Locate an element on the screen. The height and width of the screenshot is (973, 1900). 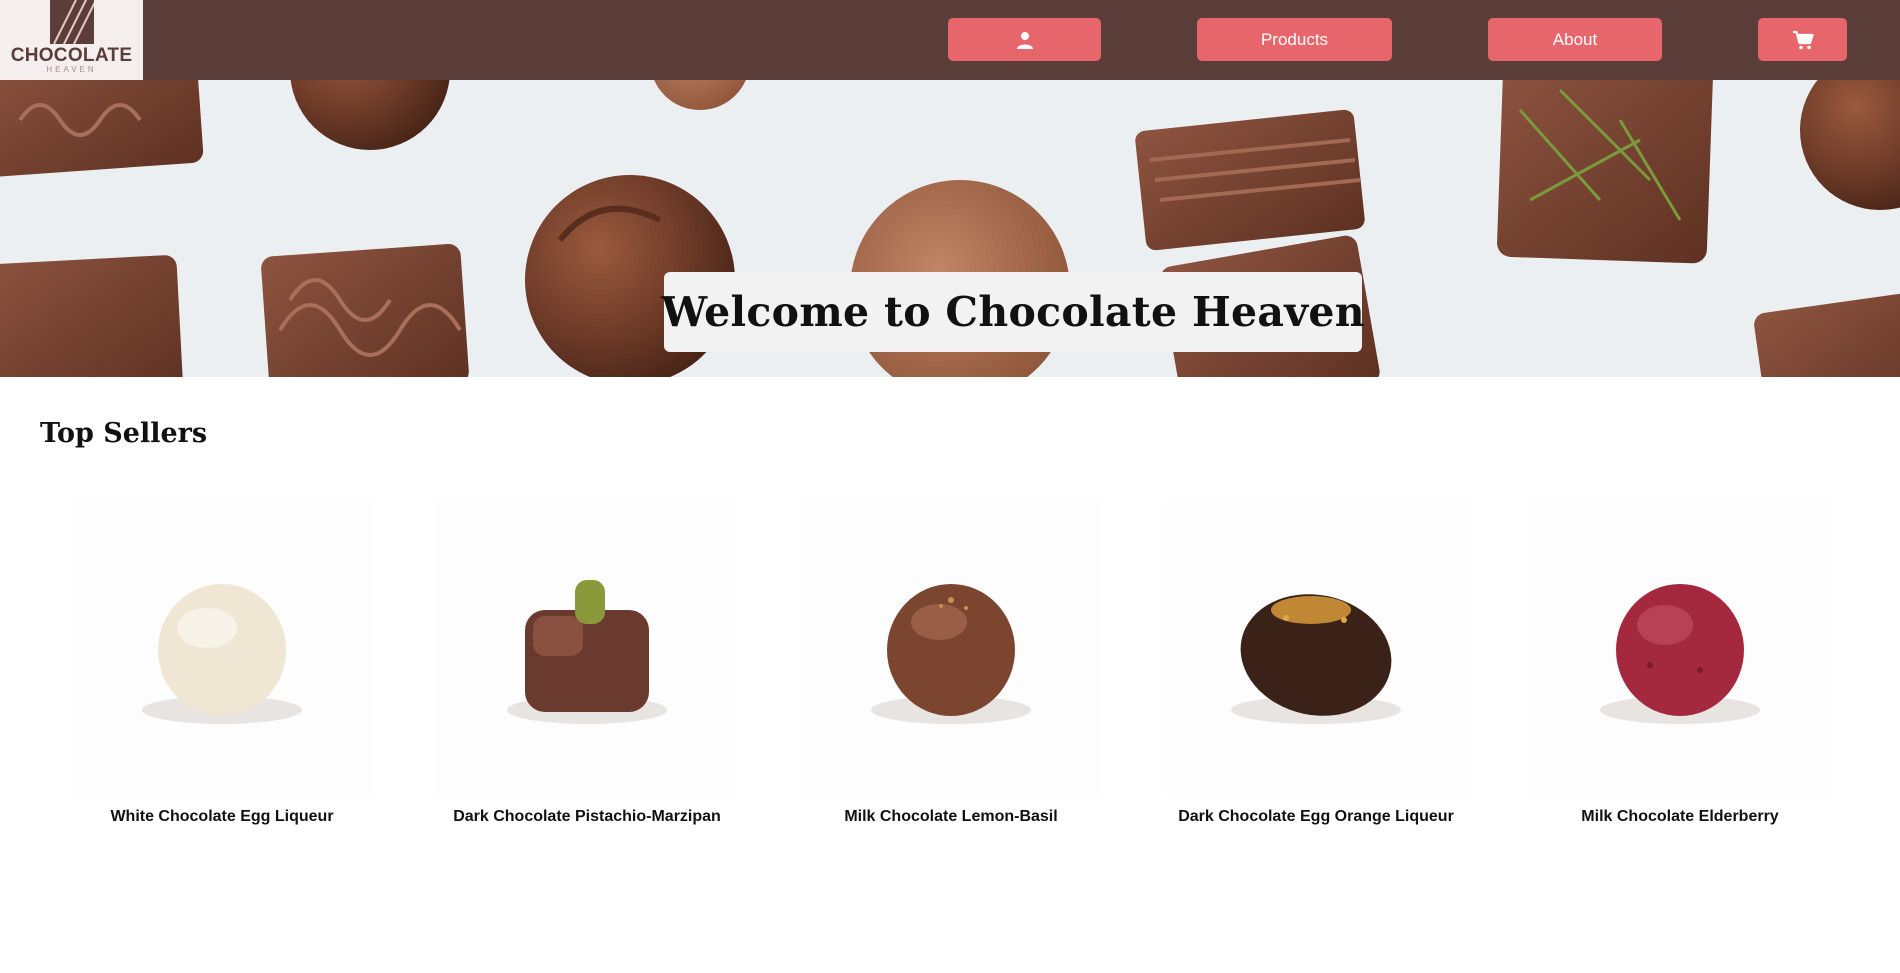
shopping-cart-icon is located at coordinates (1803, 40).